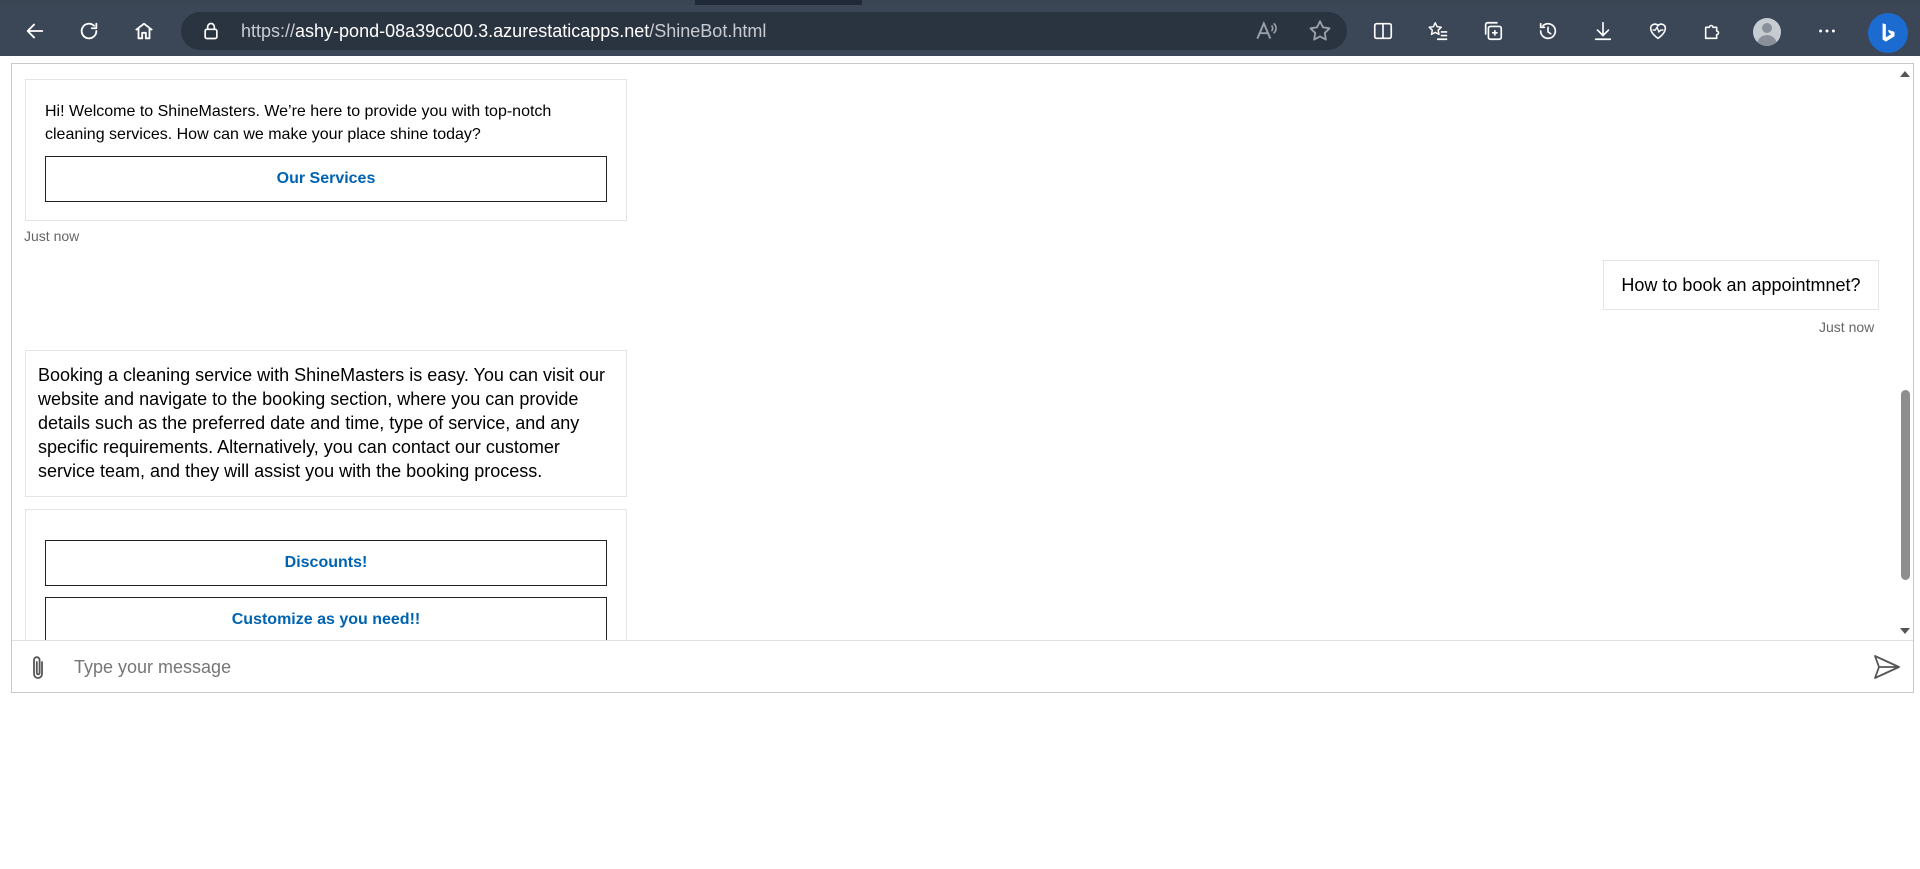  What do you see at coordinates (326, 179) in the screenshot?
I see `our-services-button: Our Services` at bounding box center [326, 179].